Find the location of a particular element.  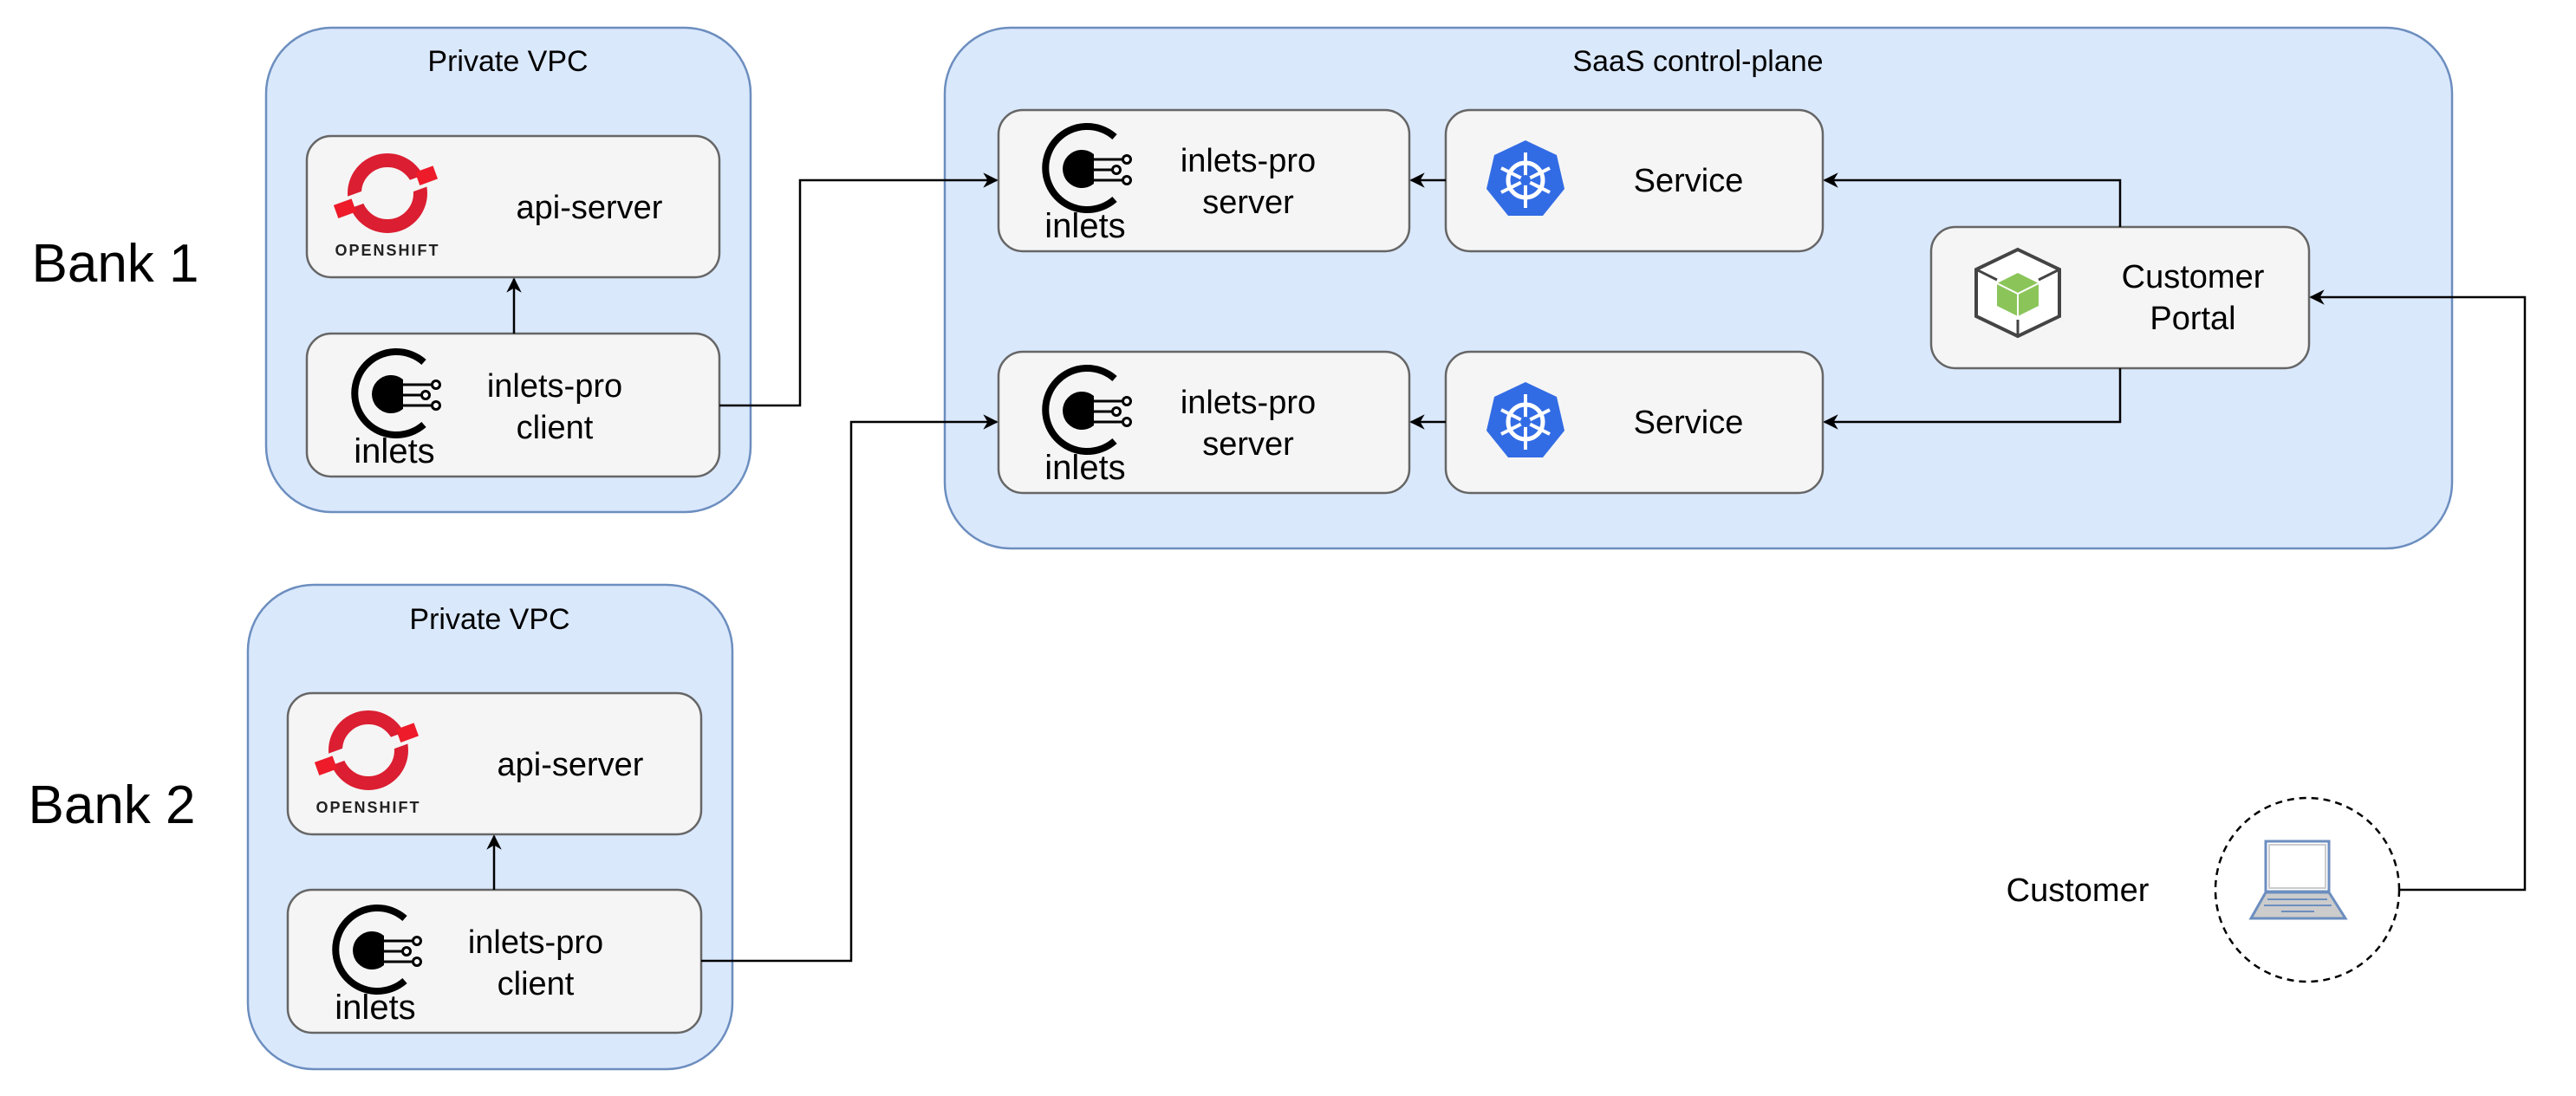

customer-laptop is located at coordinates (2307, 889).